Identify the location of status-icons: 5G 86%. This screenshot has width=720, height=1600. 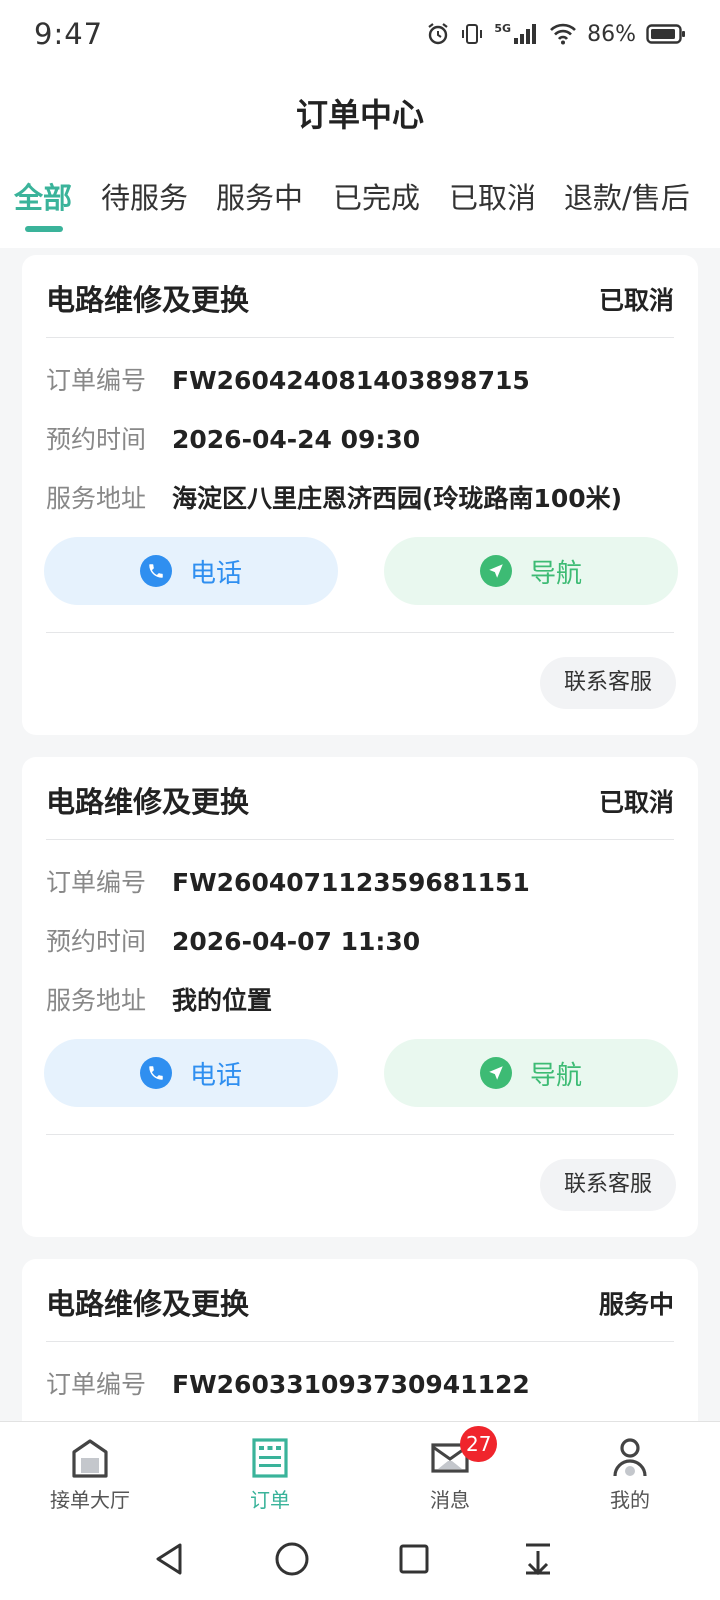
(556, 34).